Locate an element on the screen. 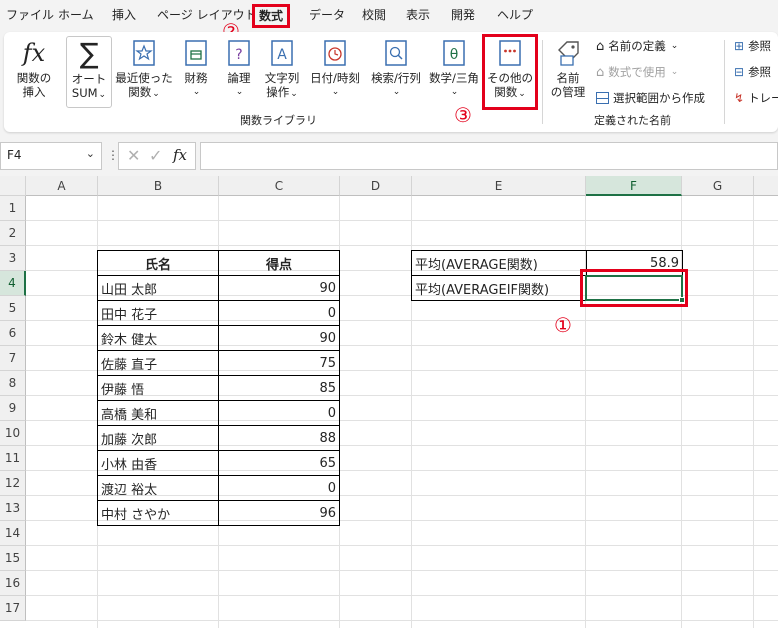 Image resolution: width=778 pixels, height=628 pixels. row-header-9: 9 is located at coordinates (13, 408).